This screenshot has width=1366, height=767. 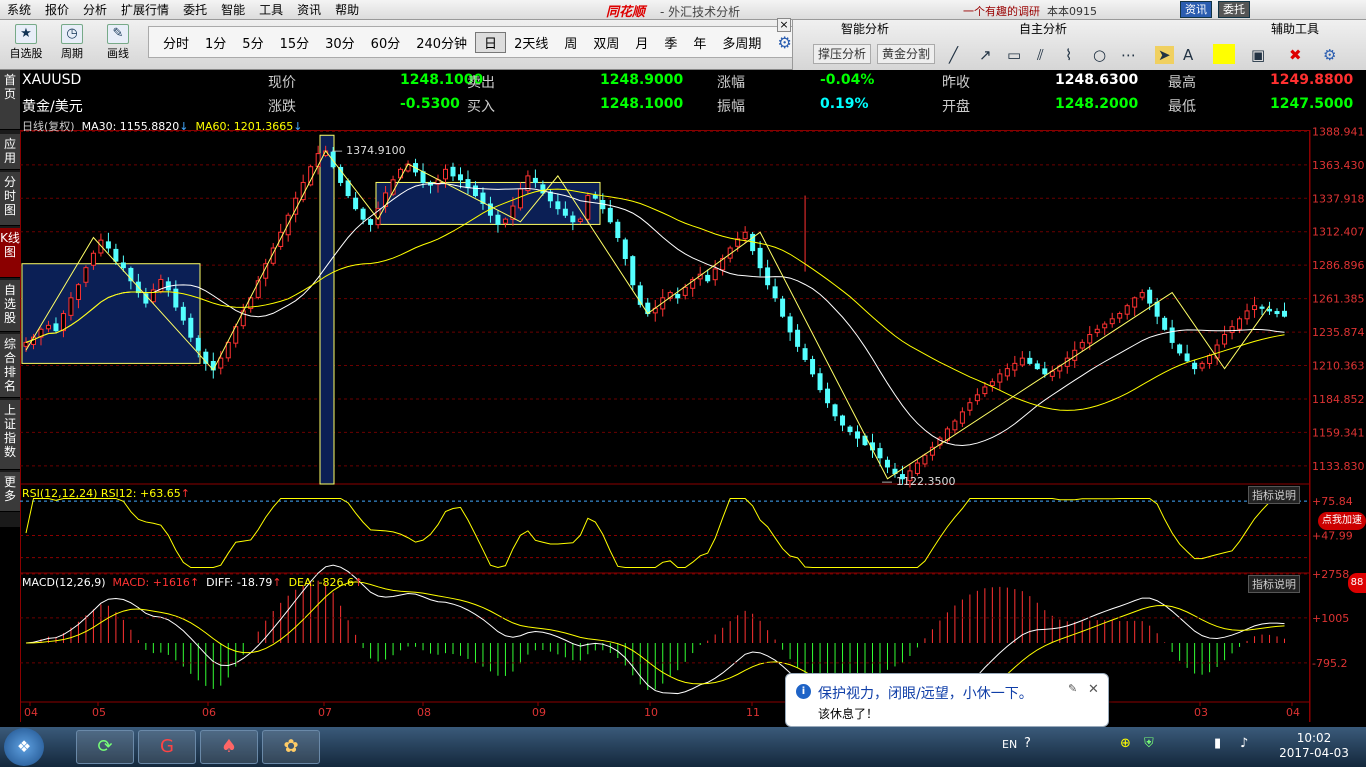 What do you see at coordinates (1164, 55) in the screenshot?
I see `cursor-icon: ➤` at bounding box center [1164, 55].